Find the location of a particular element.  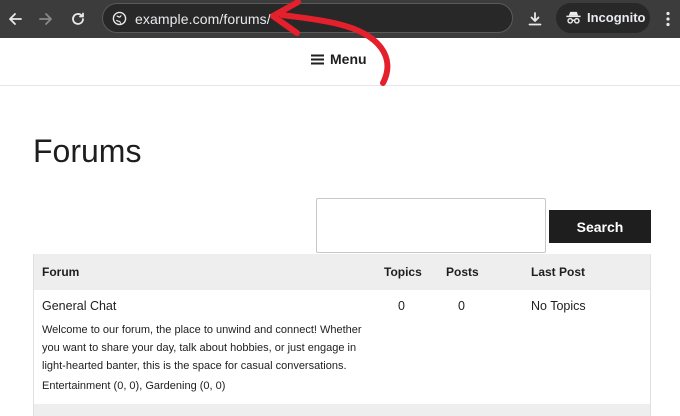

incognito-label: Incognito is located at coordinates (616, 17).